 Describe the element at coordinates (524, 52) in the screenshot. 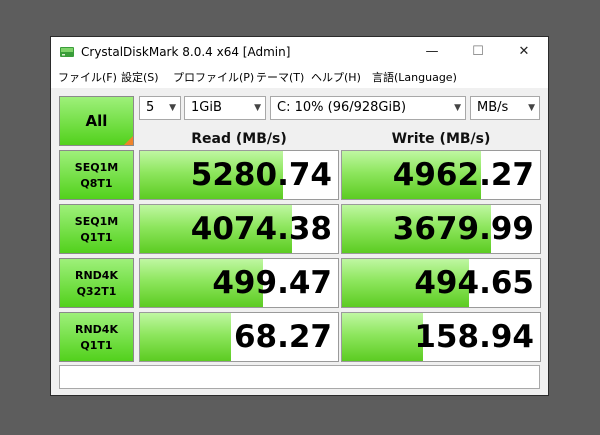

I see `close-button: ✕` at that location.